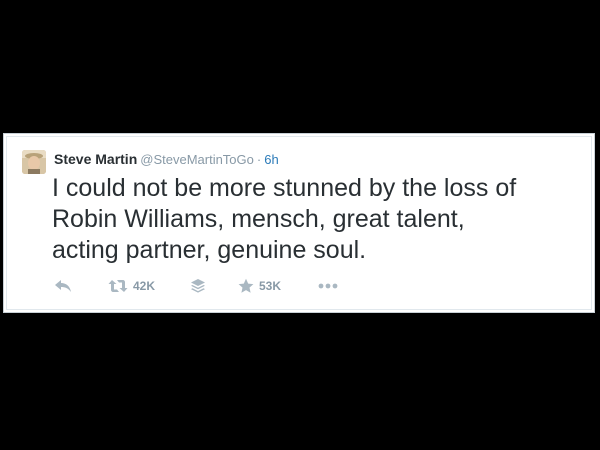  Describe the element at coordinates (271, 159) in the screenshot. I see `timestamp-link: 6h` at that location.